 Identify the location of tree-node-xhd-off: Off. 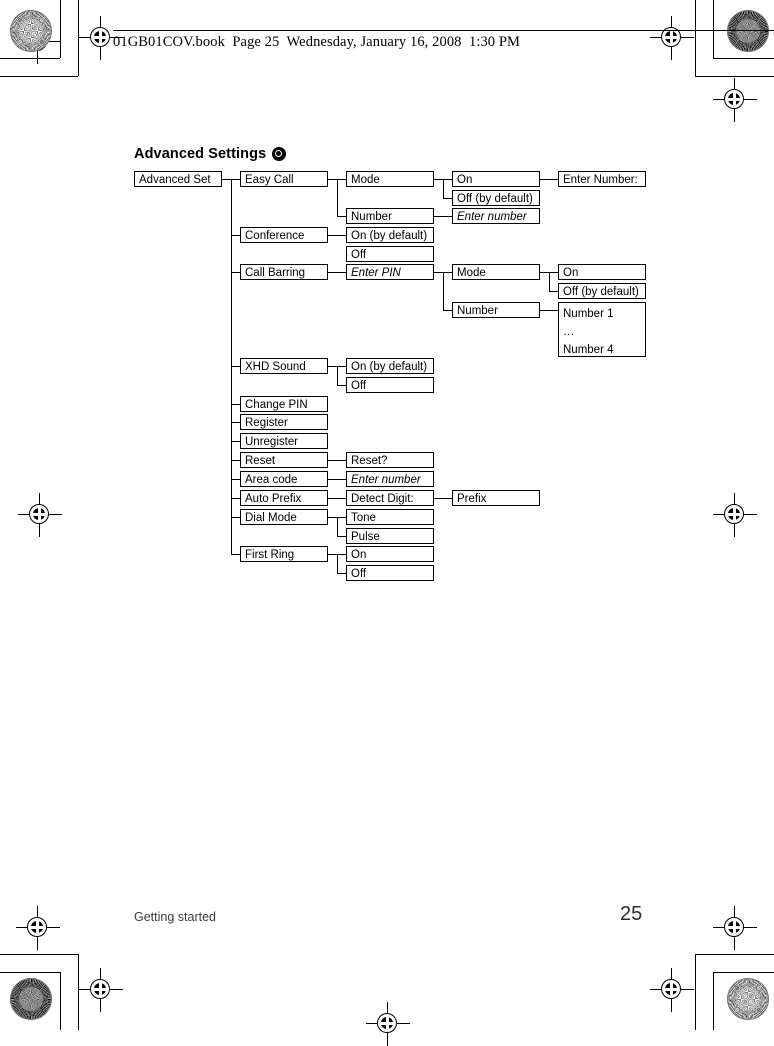
(390, 385).